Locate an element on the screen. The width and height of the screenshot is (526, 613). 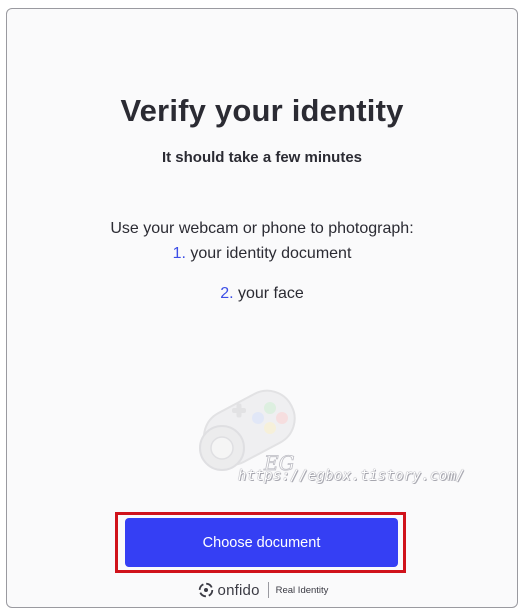
brand-name: onfido is located at coordinates (238, 590).